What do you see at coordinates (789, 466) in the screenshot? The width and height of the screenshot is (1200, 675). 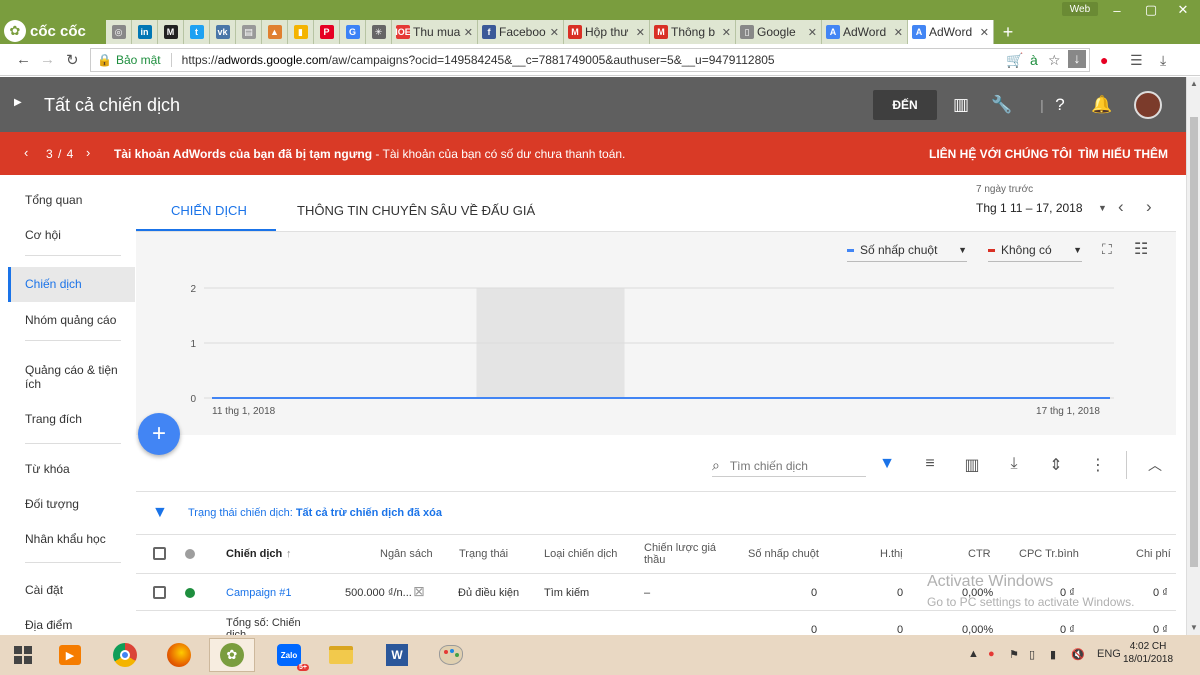 I see `search-input: ⌕ Tìm chiến dịch` at bounding box center [789, 466].